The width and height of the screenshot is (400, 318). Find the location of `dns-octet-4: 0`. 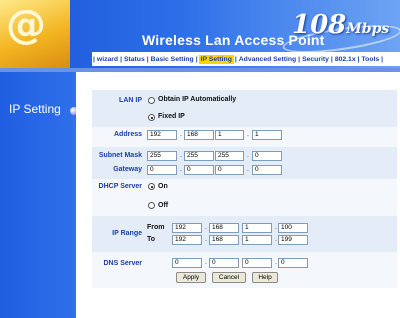

dns-octet-4: 0 is located at coordinates (293, 263).